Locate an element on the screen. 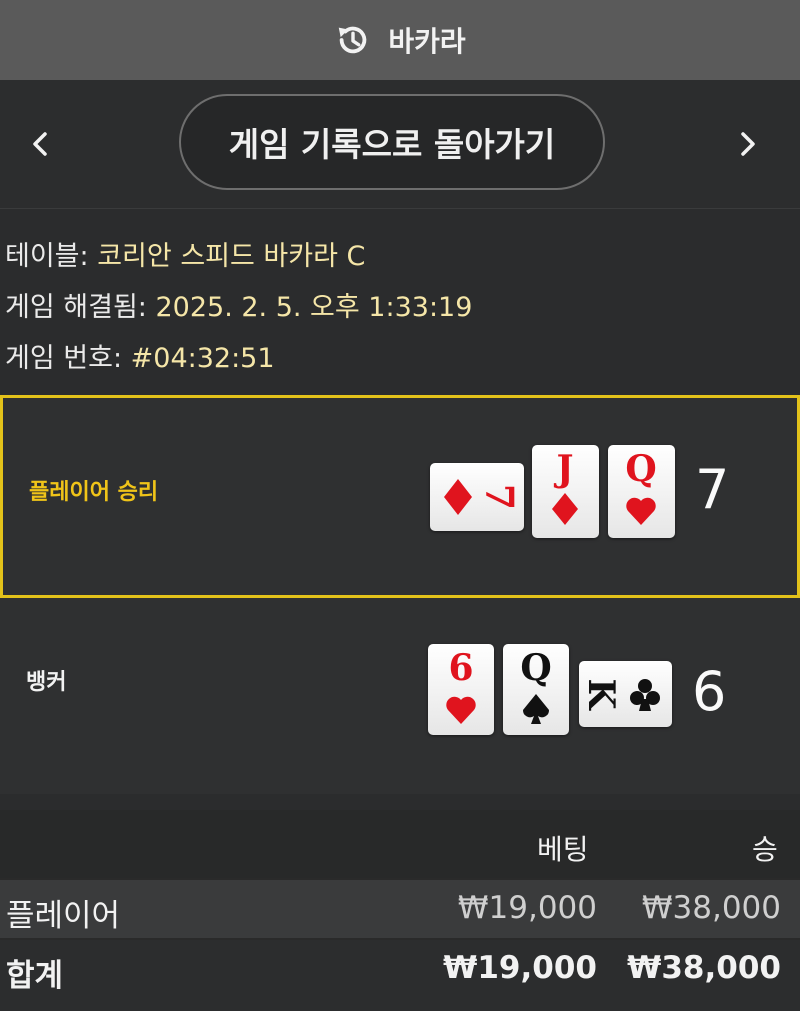 The image size is (800, 1011). player-score: 7 is located at coordinates (712, 489).